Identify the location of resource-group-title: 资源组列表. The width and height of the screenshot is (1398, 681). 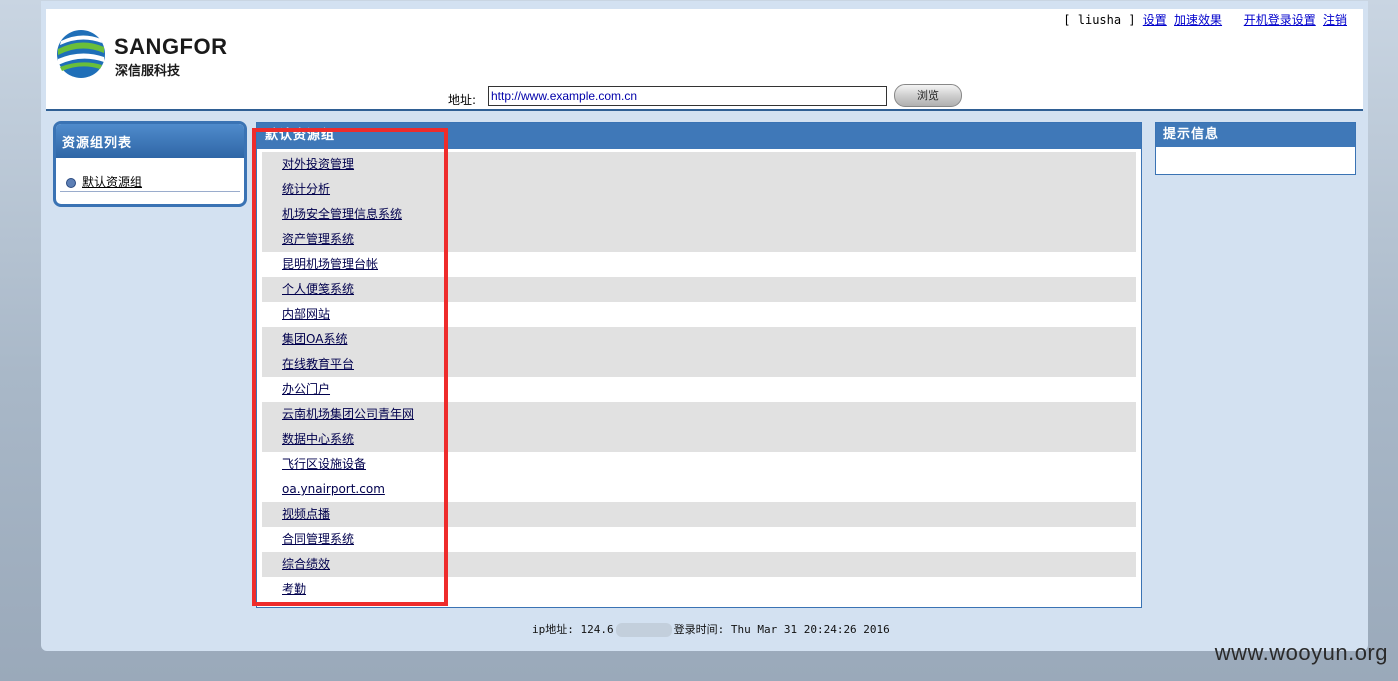
(150, 141).